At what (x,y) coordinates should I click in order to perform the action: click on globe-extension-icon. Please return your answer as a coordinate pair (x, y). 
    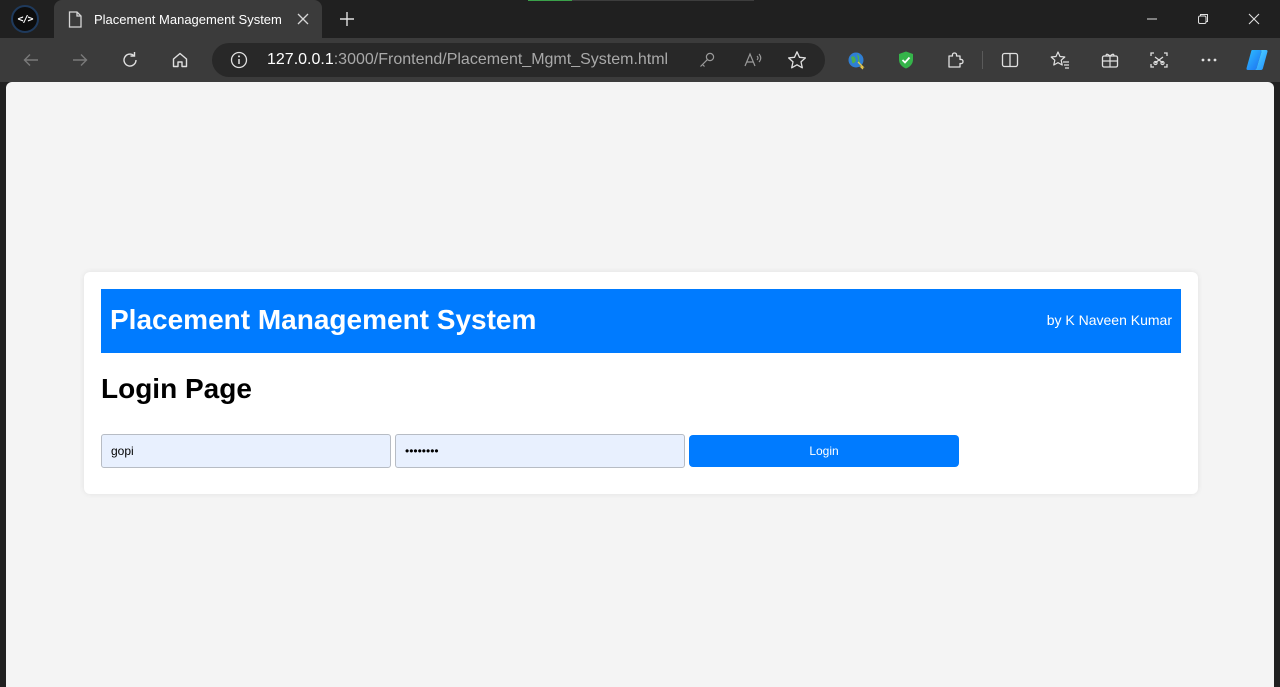
    Looking at the image, I should click on (856, 61).